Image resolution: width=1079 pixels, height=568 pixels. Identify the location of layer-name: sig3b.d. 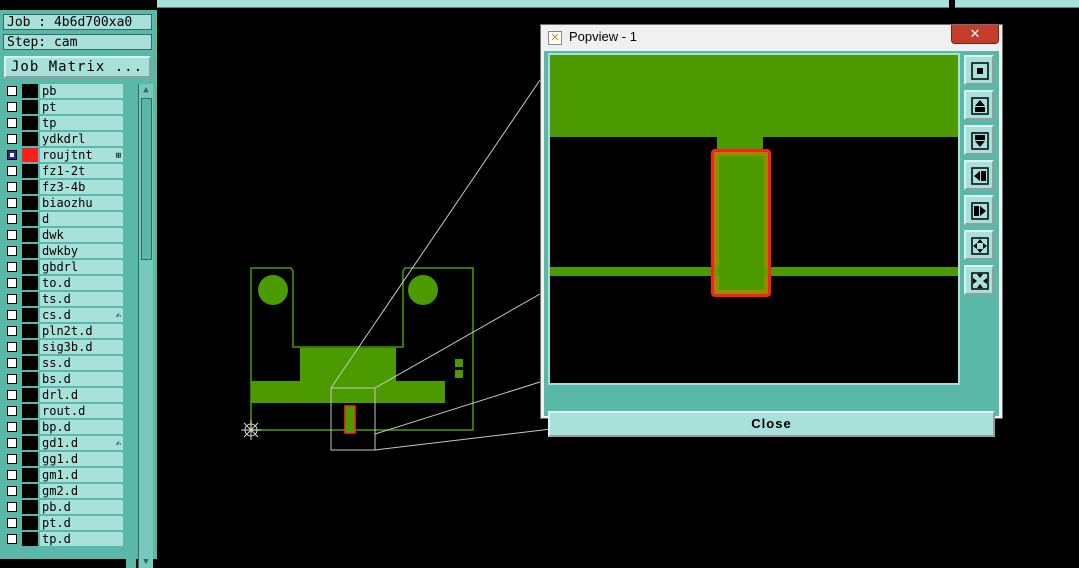
(81, 347).